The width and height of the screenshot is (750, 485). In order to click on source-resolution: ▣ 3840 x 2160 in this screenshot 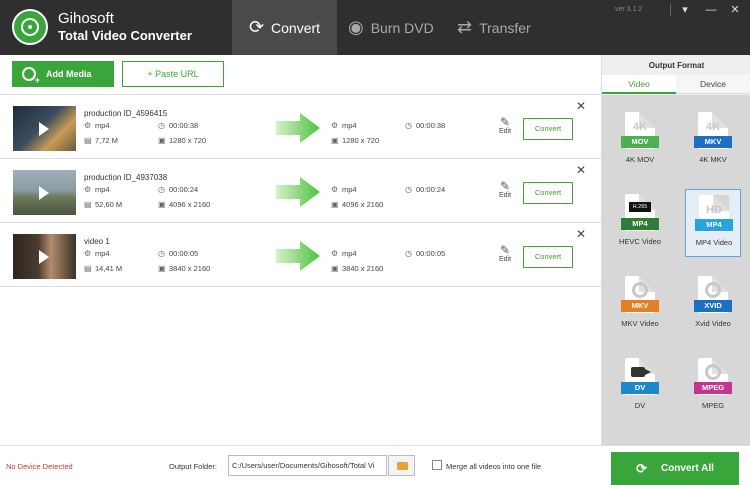, I will do `click(184, 268)`.